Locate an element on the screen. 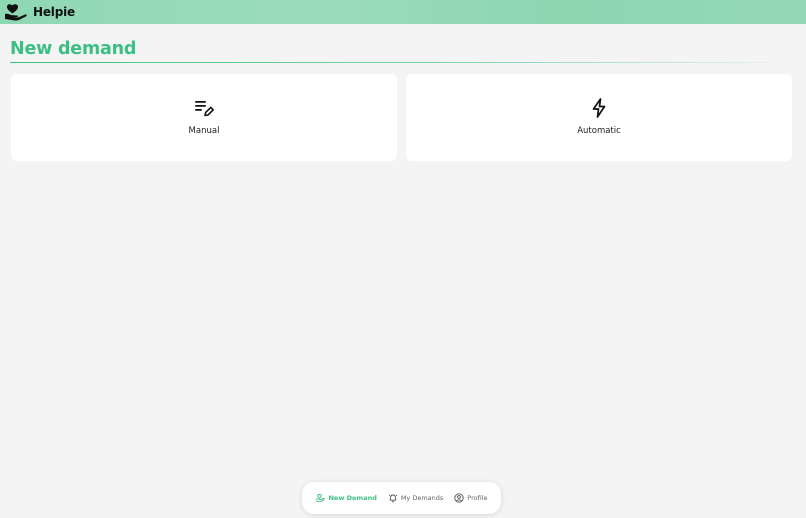 This screenshot has height=518, width=806. nav-item-label: My Demands is located at coordinates (422, 498).